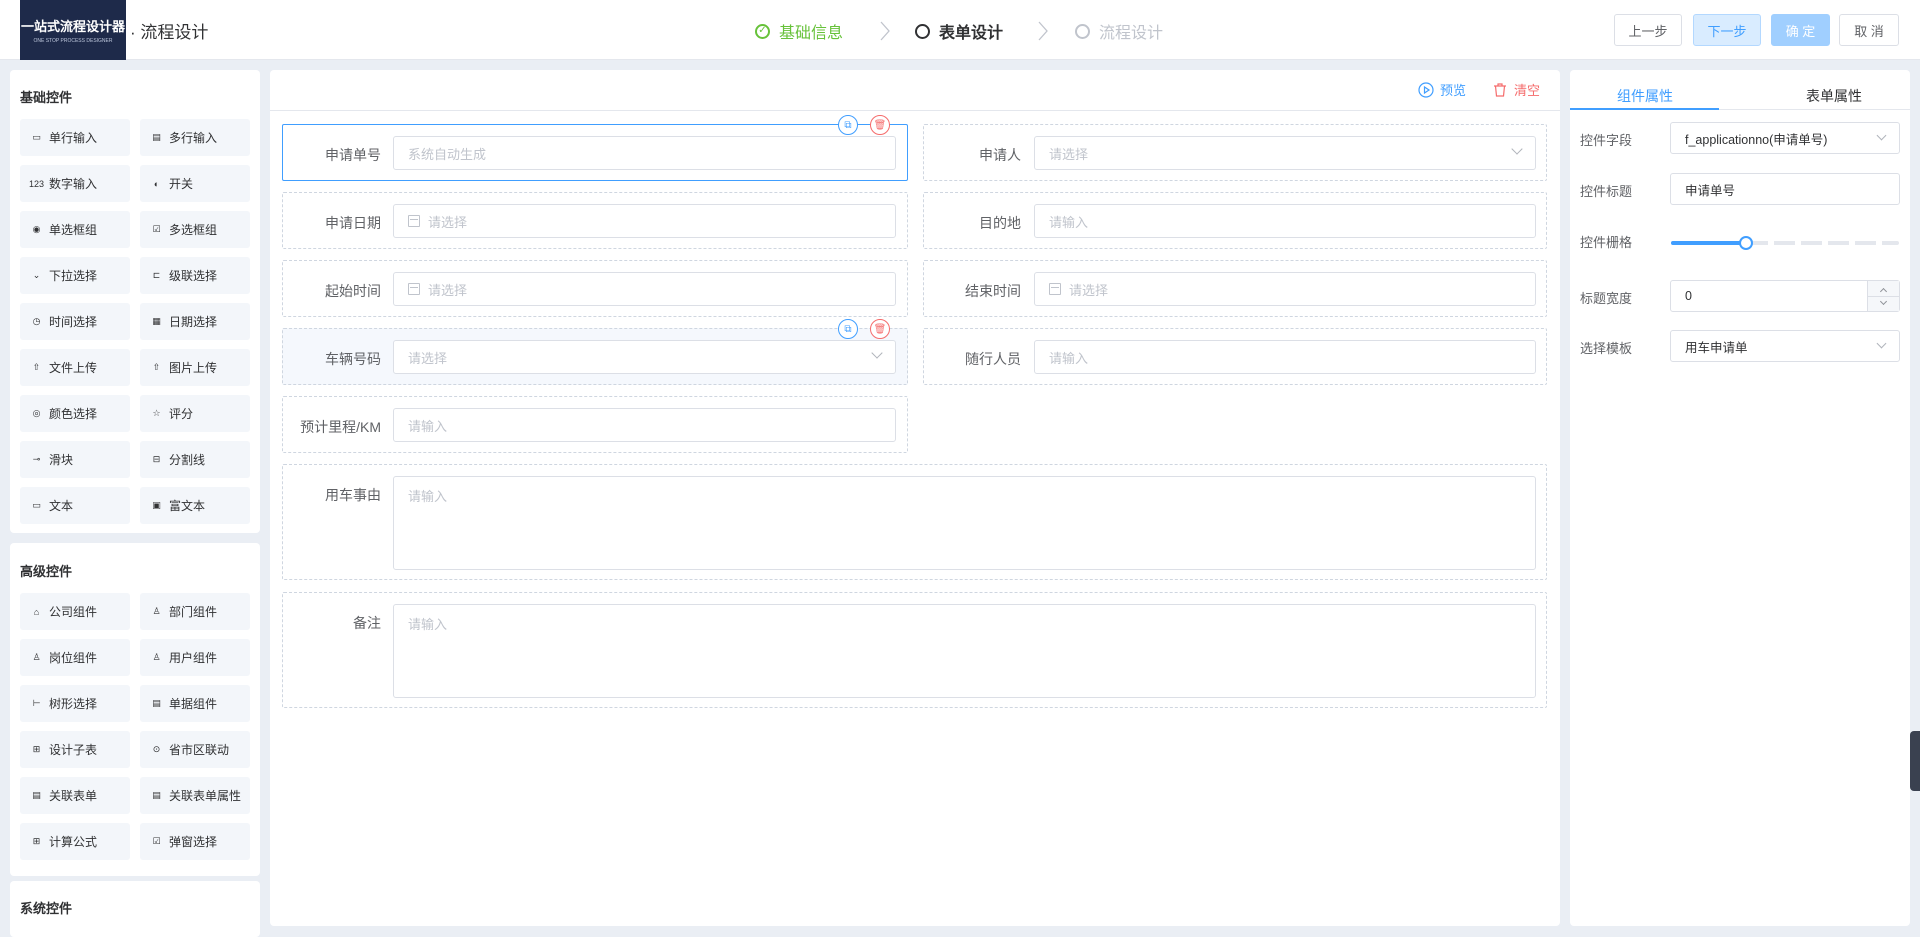 Image resolution: width=1920 pixels, height=937 pixels. Describe the element at coordinates (36, 749) in the screenshot. I see `table-icon: ⊞` at that location.